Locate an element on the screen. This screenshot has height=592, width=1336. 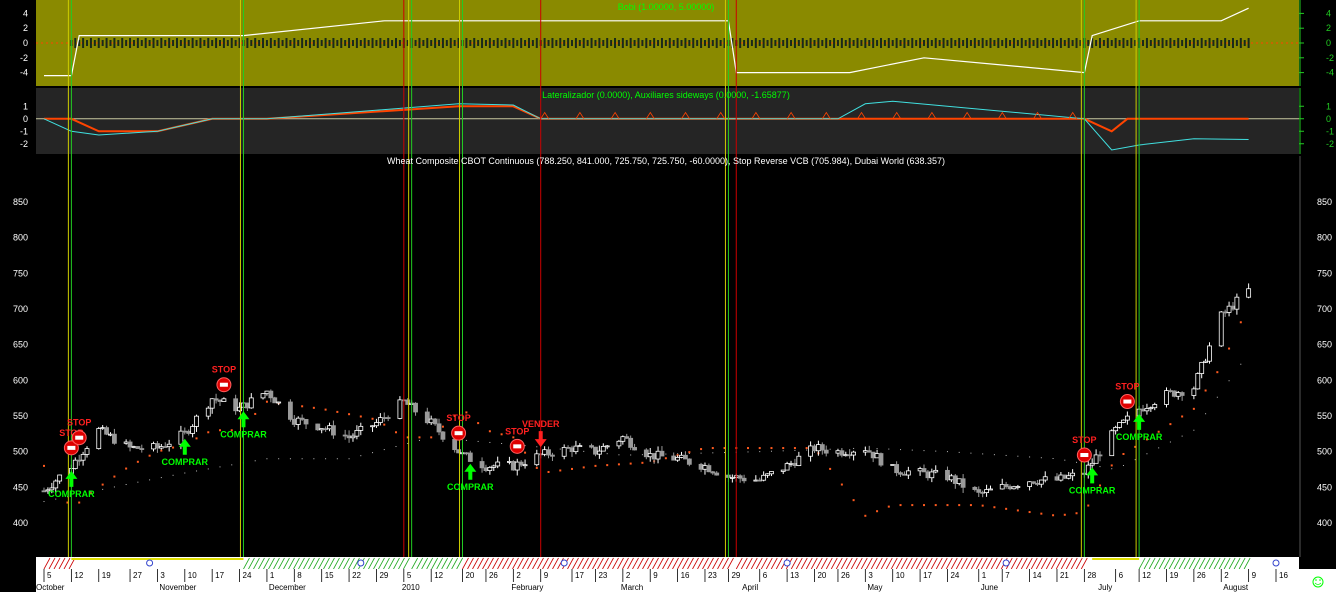
signal-label-sell: VENDER is located at coordinates (541, 424).